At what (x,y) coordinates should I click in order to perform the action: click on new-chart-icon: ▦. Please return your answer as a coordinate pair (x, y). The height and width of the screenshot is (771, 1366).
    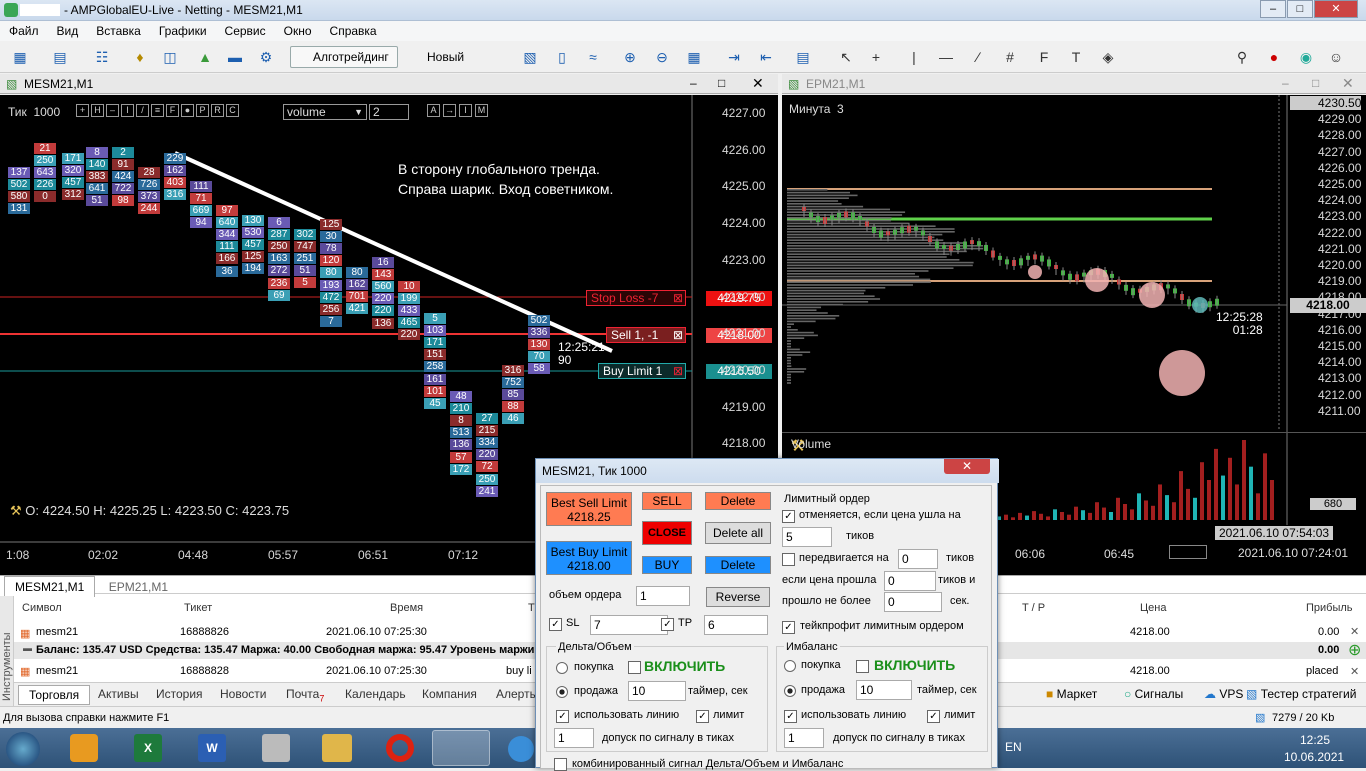
    Looking at the image, I should click on (20, 57).